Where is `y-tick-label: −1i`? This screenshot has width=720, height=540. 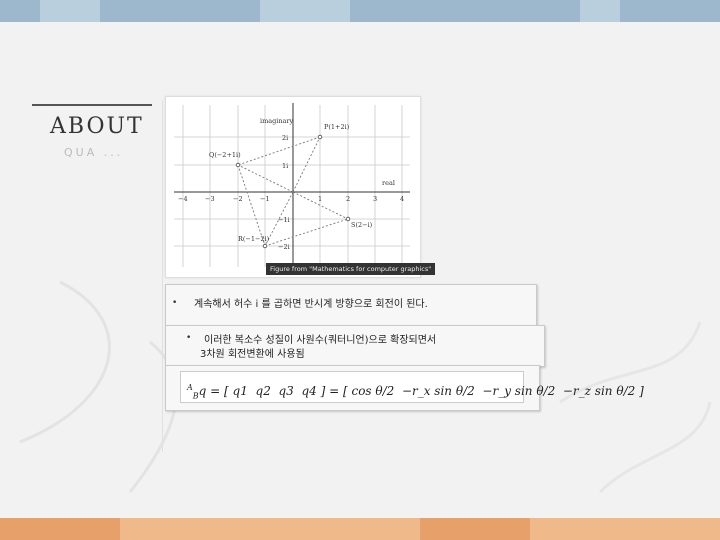
y-tick-label: −1i is located at coordinates (284, 220).